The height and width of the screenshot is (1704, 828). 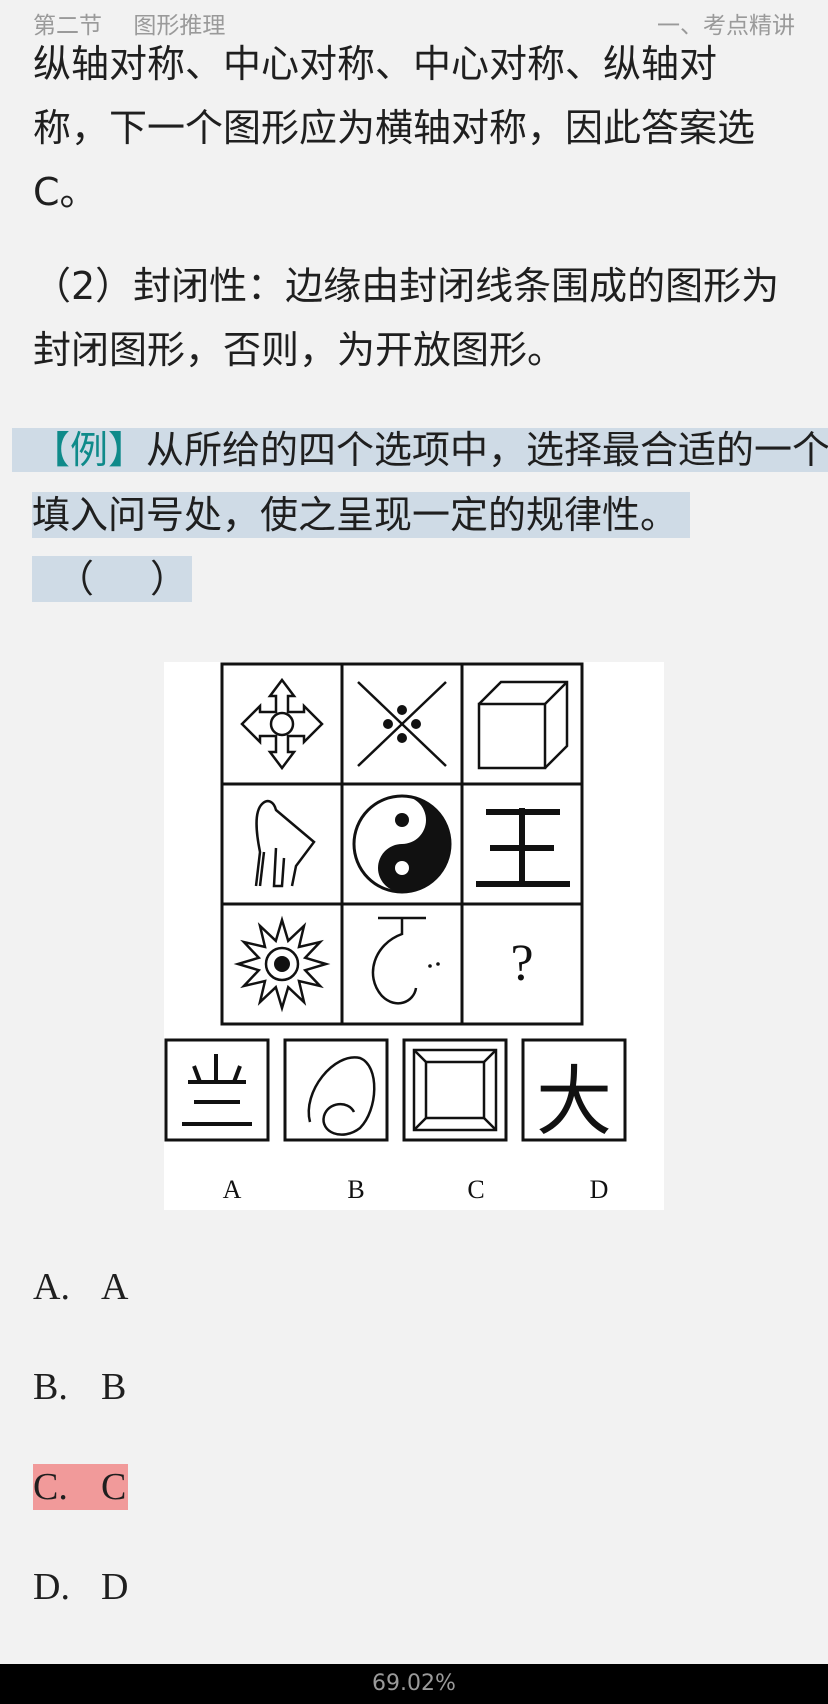 I want to click on answer-paren-right: ）, so click(x=169, y=579).